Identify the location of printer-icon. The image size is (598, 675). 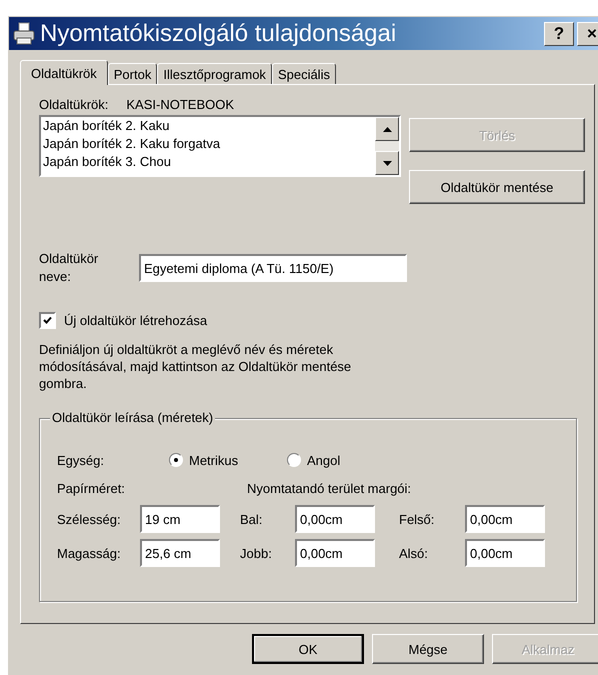
(24, 34).